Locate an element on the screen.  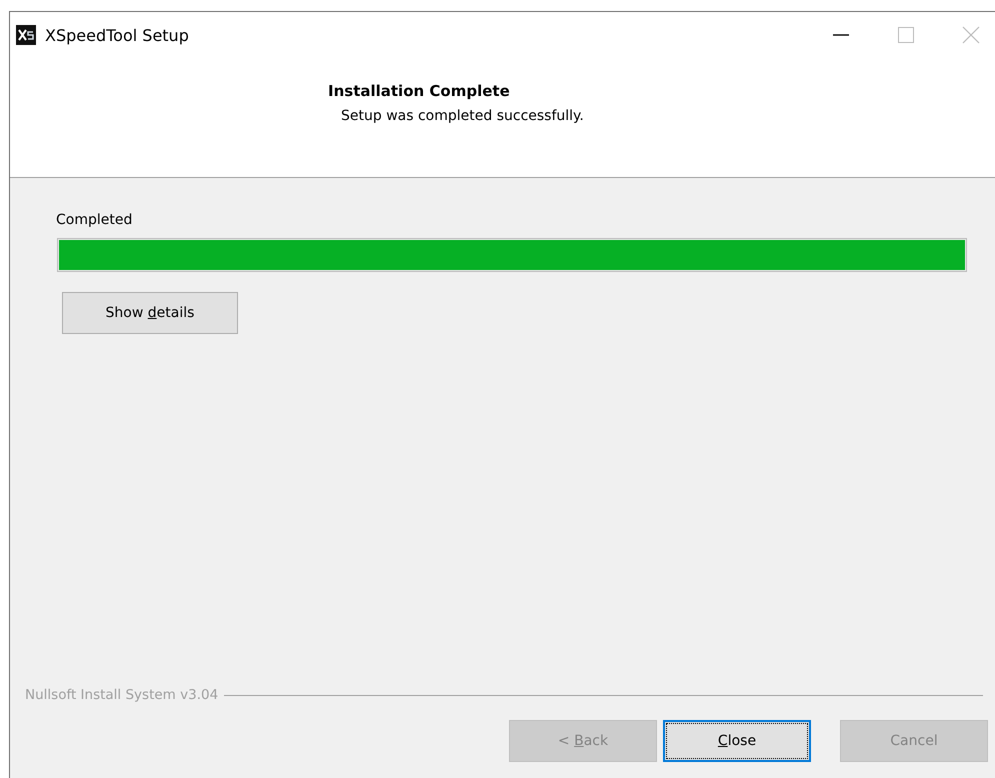
close-icon is located at coordinates (971, 35).